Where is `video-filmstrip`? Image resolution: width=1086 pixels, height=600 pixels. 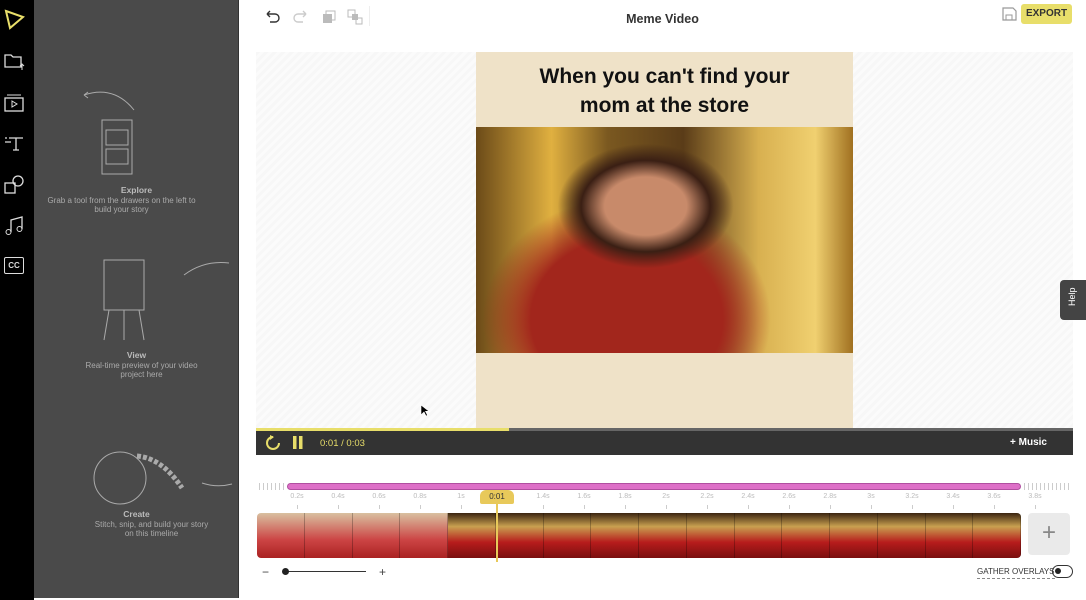 video-filmstrip is located at coordinates (639, 535).